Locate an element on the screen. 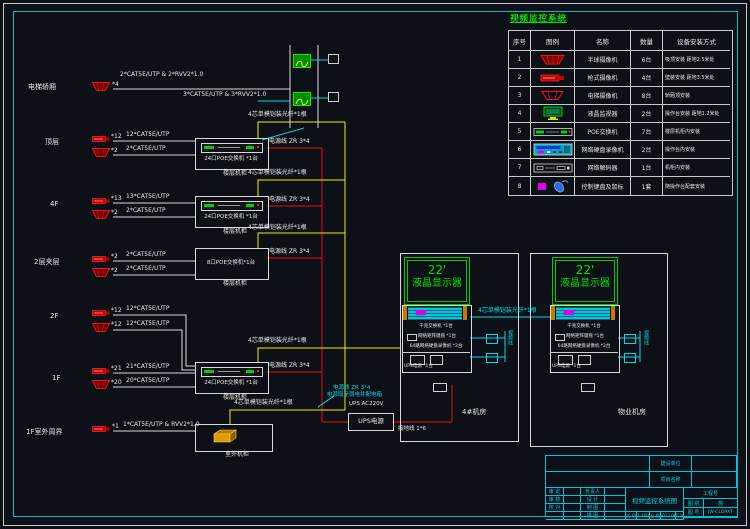  camera-count: *13 is located at coordinates (116, 198).